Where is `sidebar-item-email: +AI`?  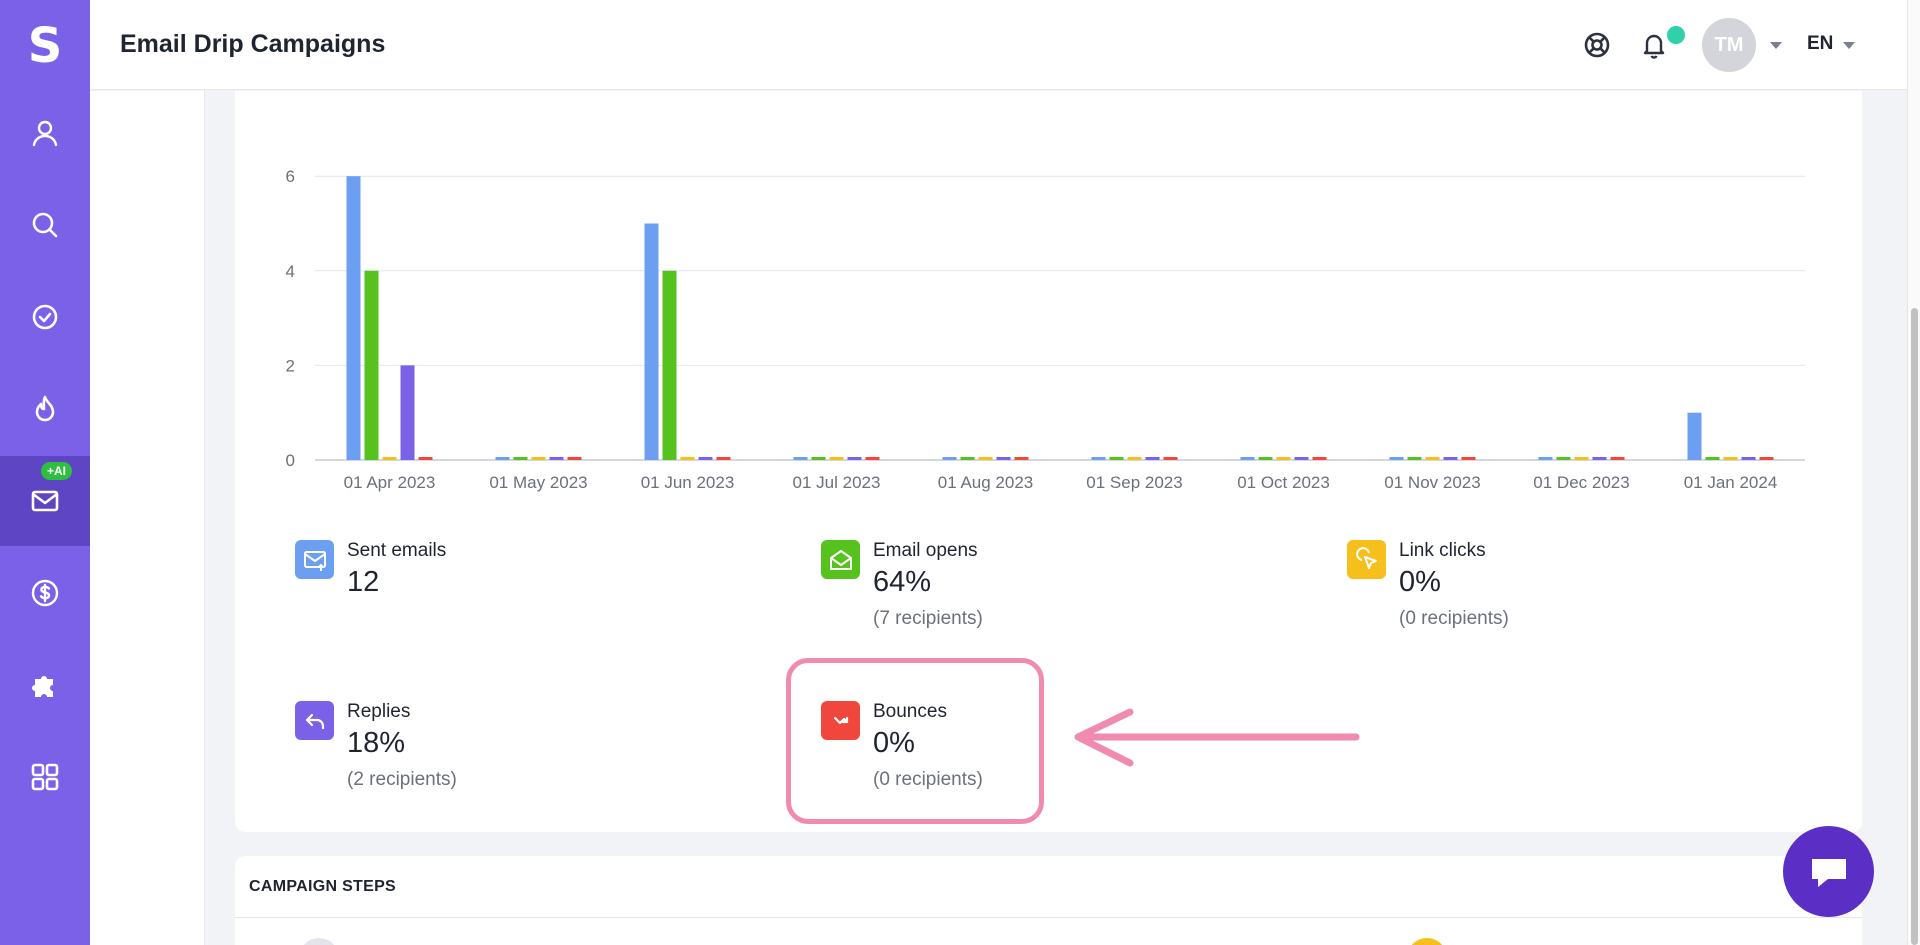 sidebar-item-email: +AI is located at coordinates (45, 501).